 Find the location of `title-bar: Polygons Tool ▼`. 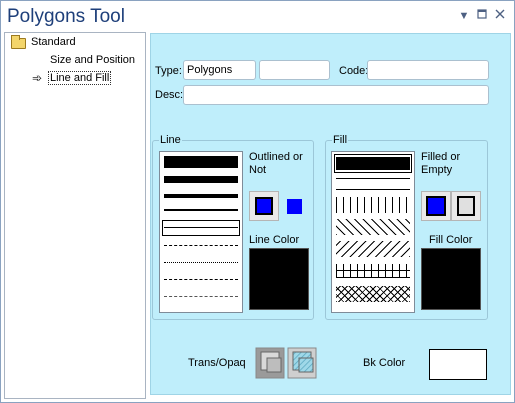

title-bar: Polygons Tool ▼ is located at coordinates (257, 16).